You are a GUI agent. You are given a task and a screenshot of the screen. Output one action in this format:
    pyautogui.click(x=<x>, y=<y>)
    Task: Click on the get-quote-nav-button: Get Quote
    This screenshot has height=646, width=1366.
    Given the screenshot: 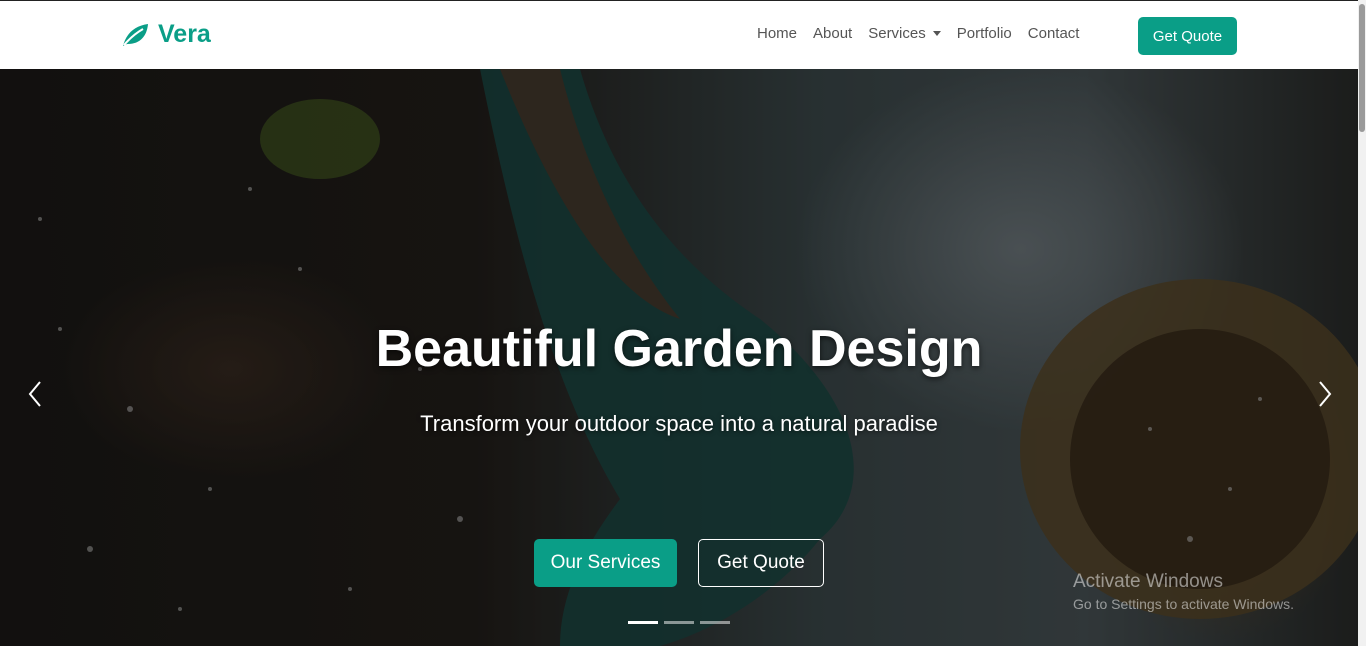 What is the action you would take?
    pyautogui.click(x=1187, y=36)
    